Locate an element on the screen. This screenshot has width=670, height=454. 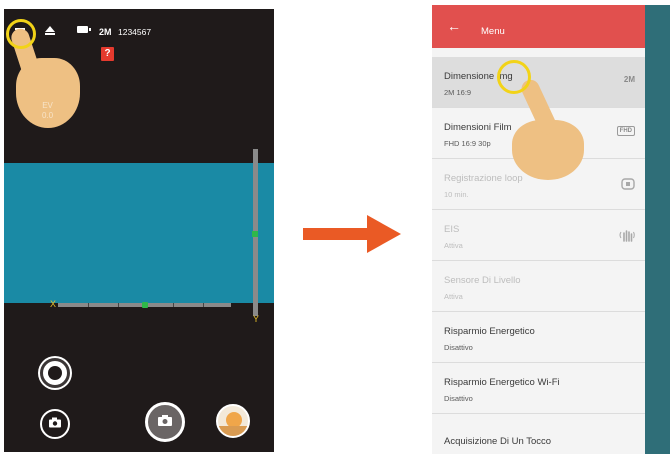
camera-mode-button is located at coordinates (55, 424).